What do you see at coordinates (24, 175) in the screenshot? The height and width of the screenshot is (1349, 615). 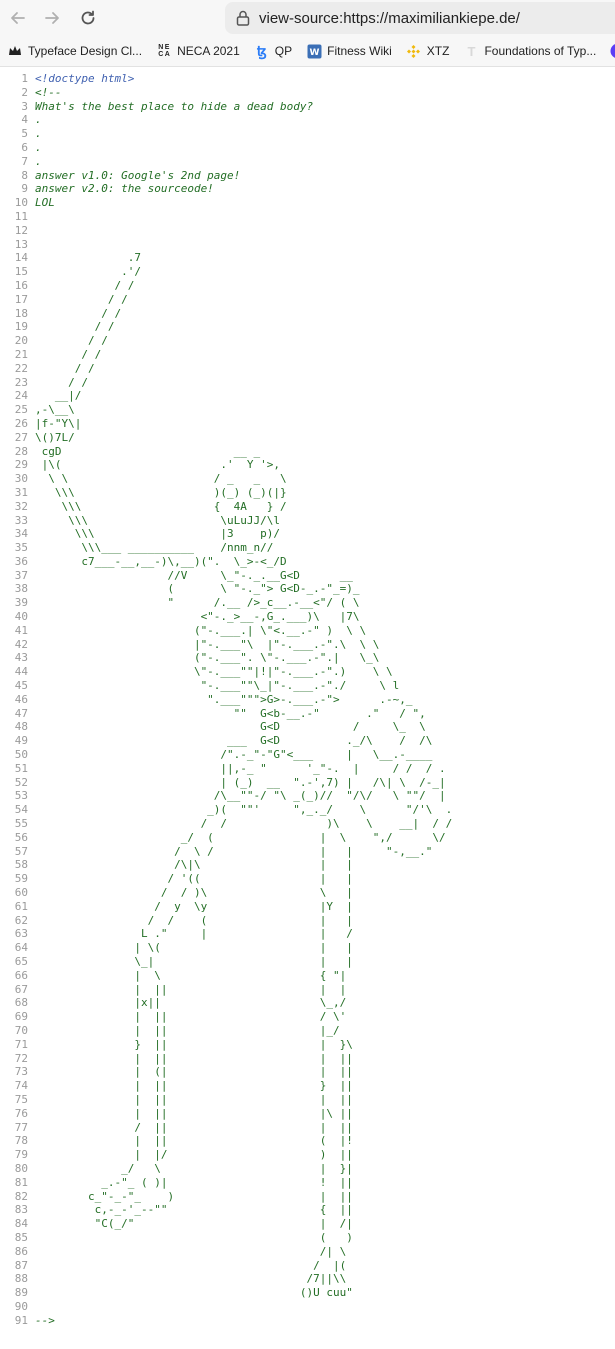 I see `line-number: 8` at bounding box center [24, 175].